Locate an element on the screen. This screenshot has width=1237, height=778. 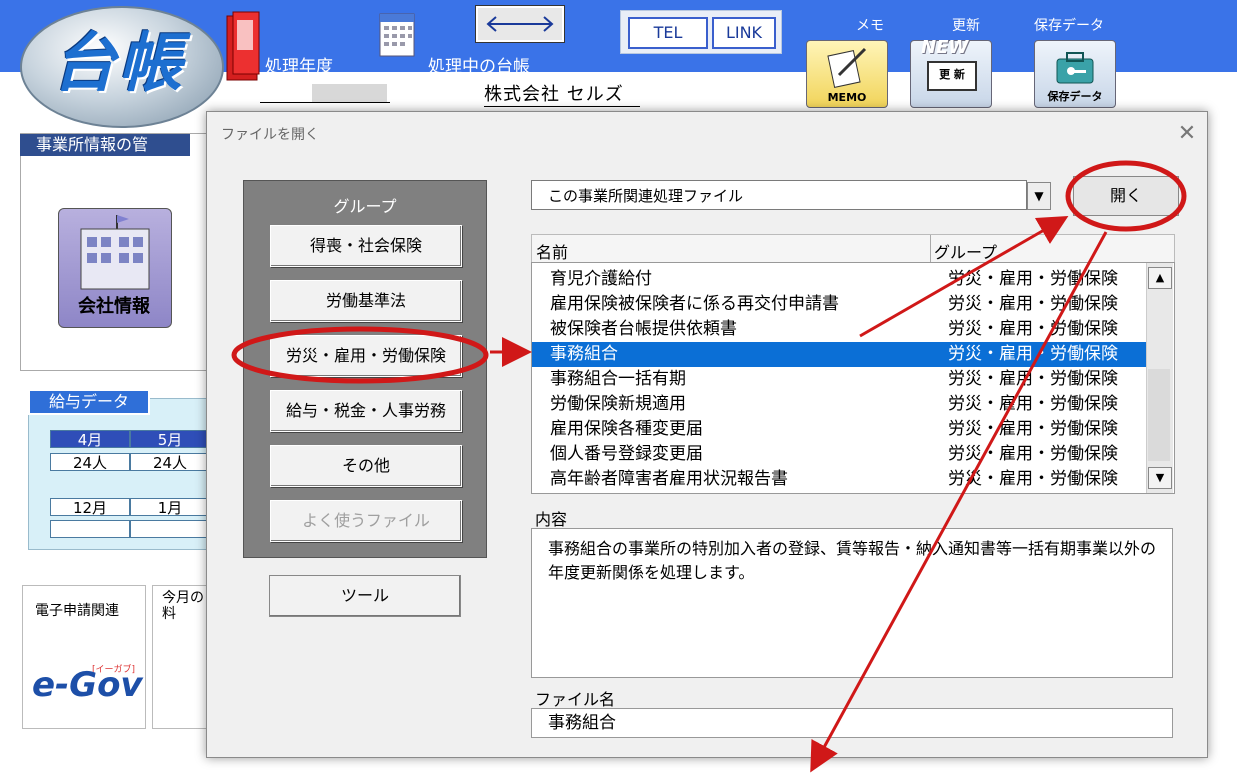
file-name: 高年齢者障害者雇用状況報告書 is located at coordinates (669, 479).